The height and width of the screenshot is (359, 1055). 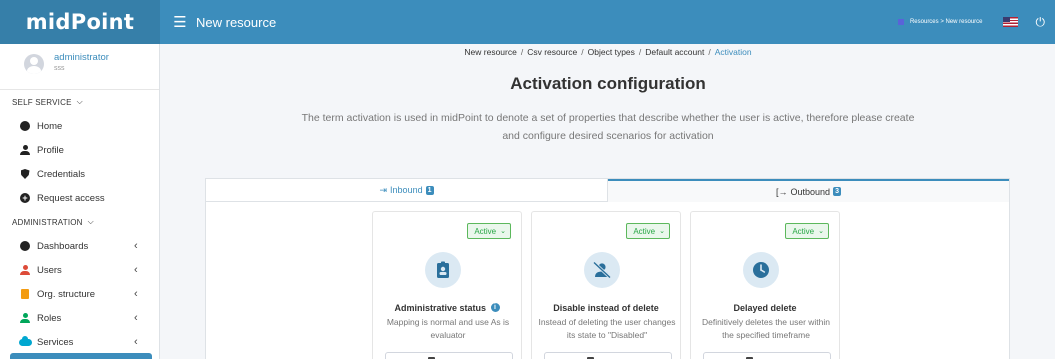 What do you see at coordinates (79, 67) in the screenshot?
I see `user-panel: administrator sss` at bounding box center [79, 67].